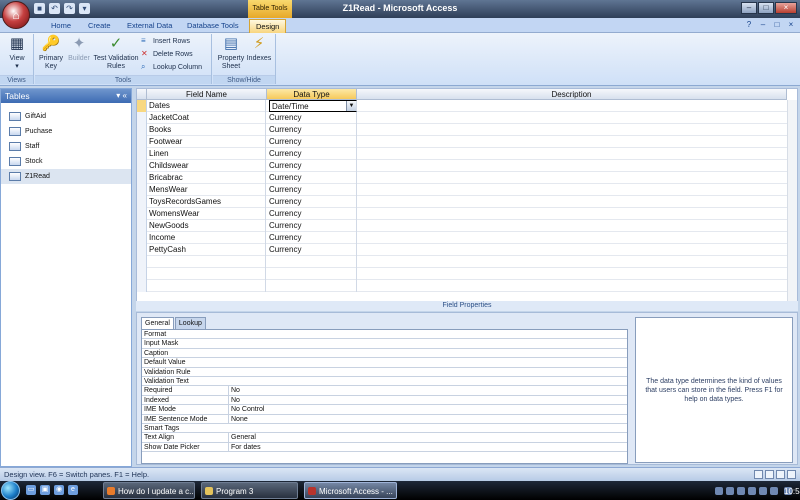  I want to click on tab-home: Home, so click(61, 26).